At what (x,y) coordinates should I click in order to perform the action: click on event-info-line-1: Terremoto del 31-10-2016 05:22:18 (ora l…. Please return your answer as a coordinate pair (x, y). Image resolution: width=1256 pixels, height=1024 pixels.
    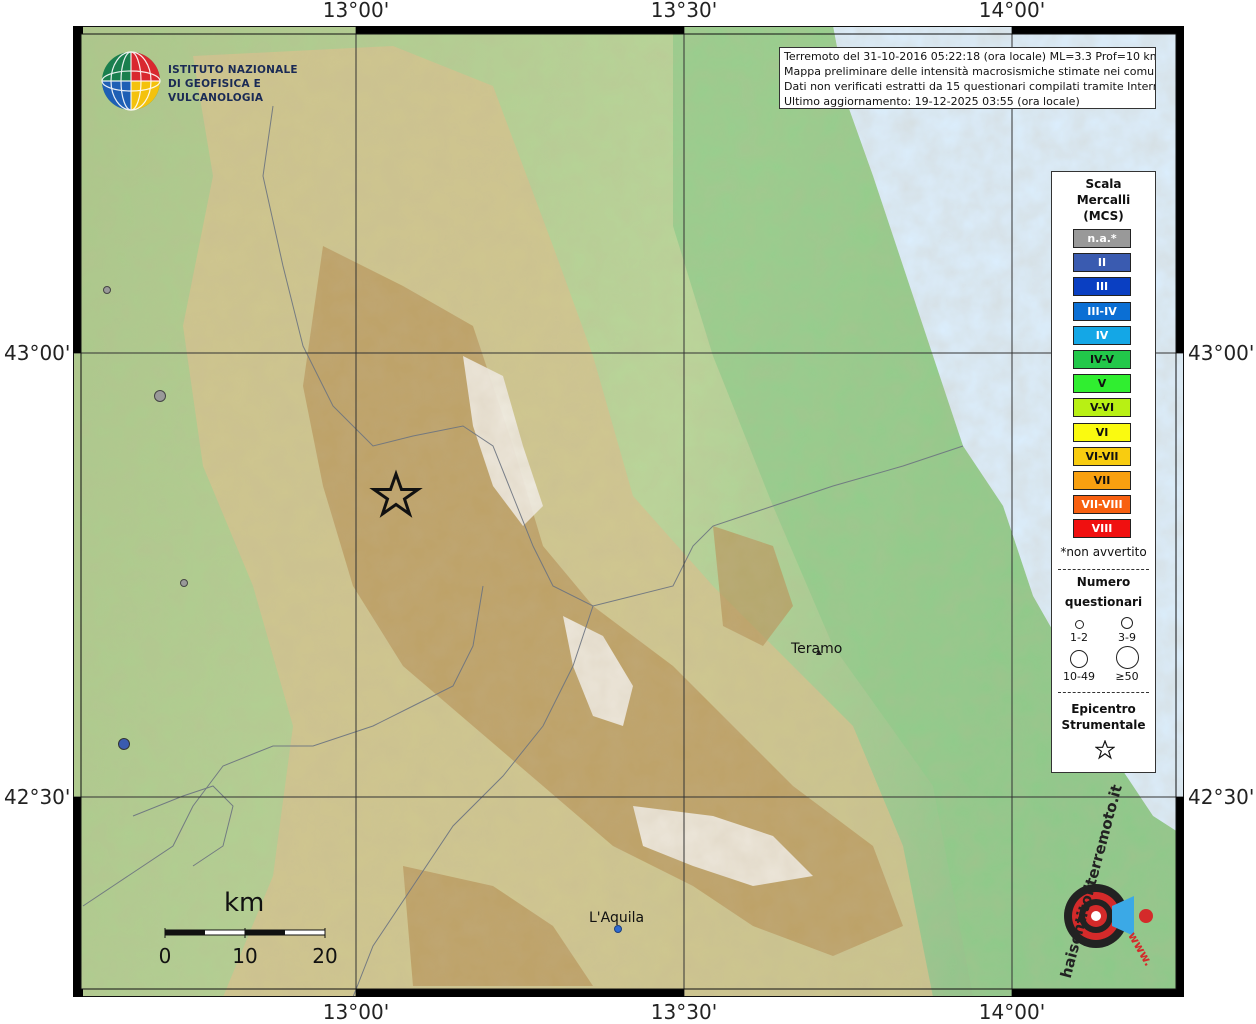
    Looking at the image, I should click on (970, 56).